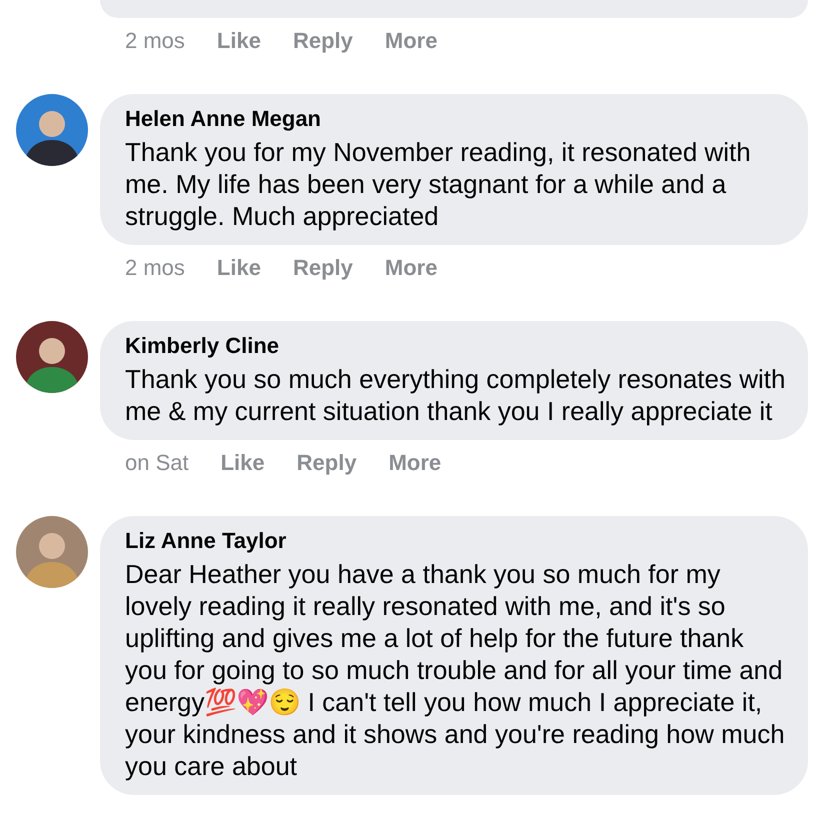 The image size is (828, 828). Describe the element at coordinates (223, 119) in the screenshot. I see `author-name: Helen Anne Megan` at that location.